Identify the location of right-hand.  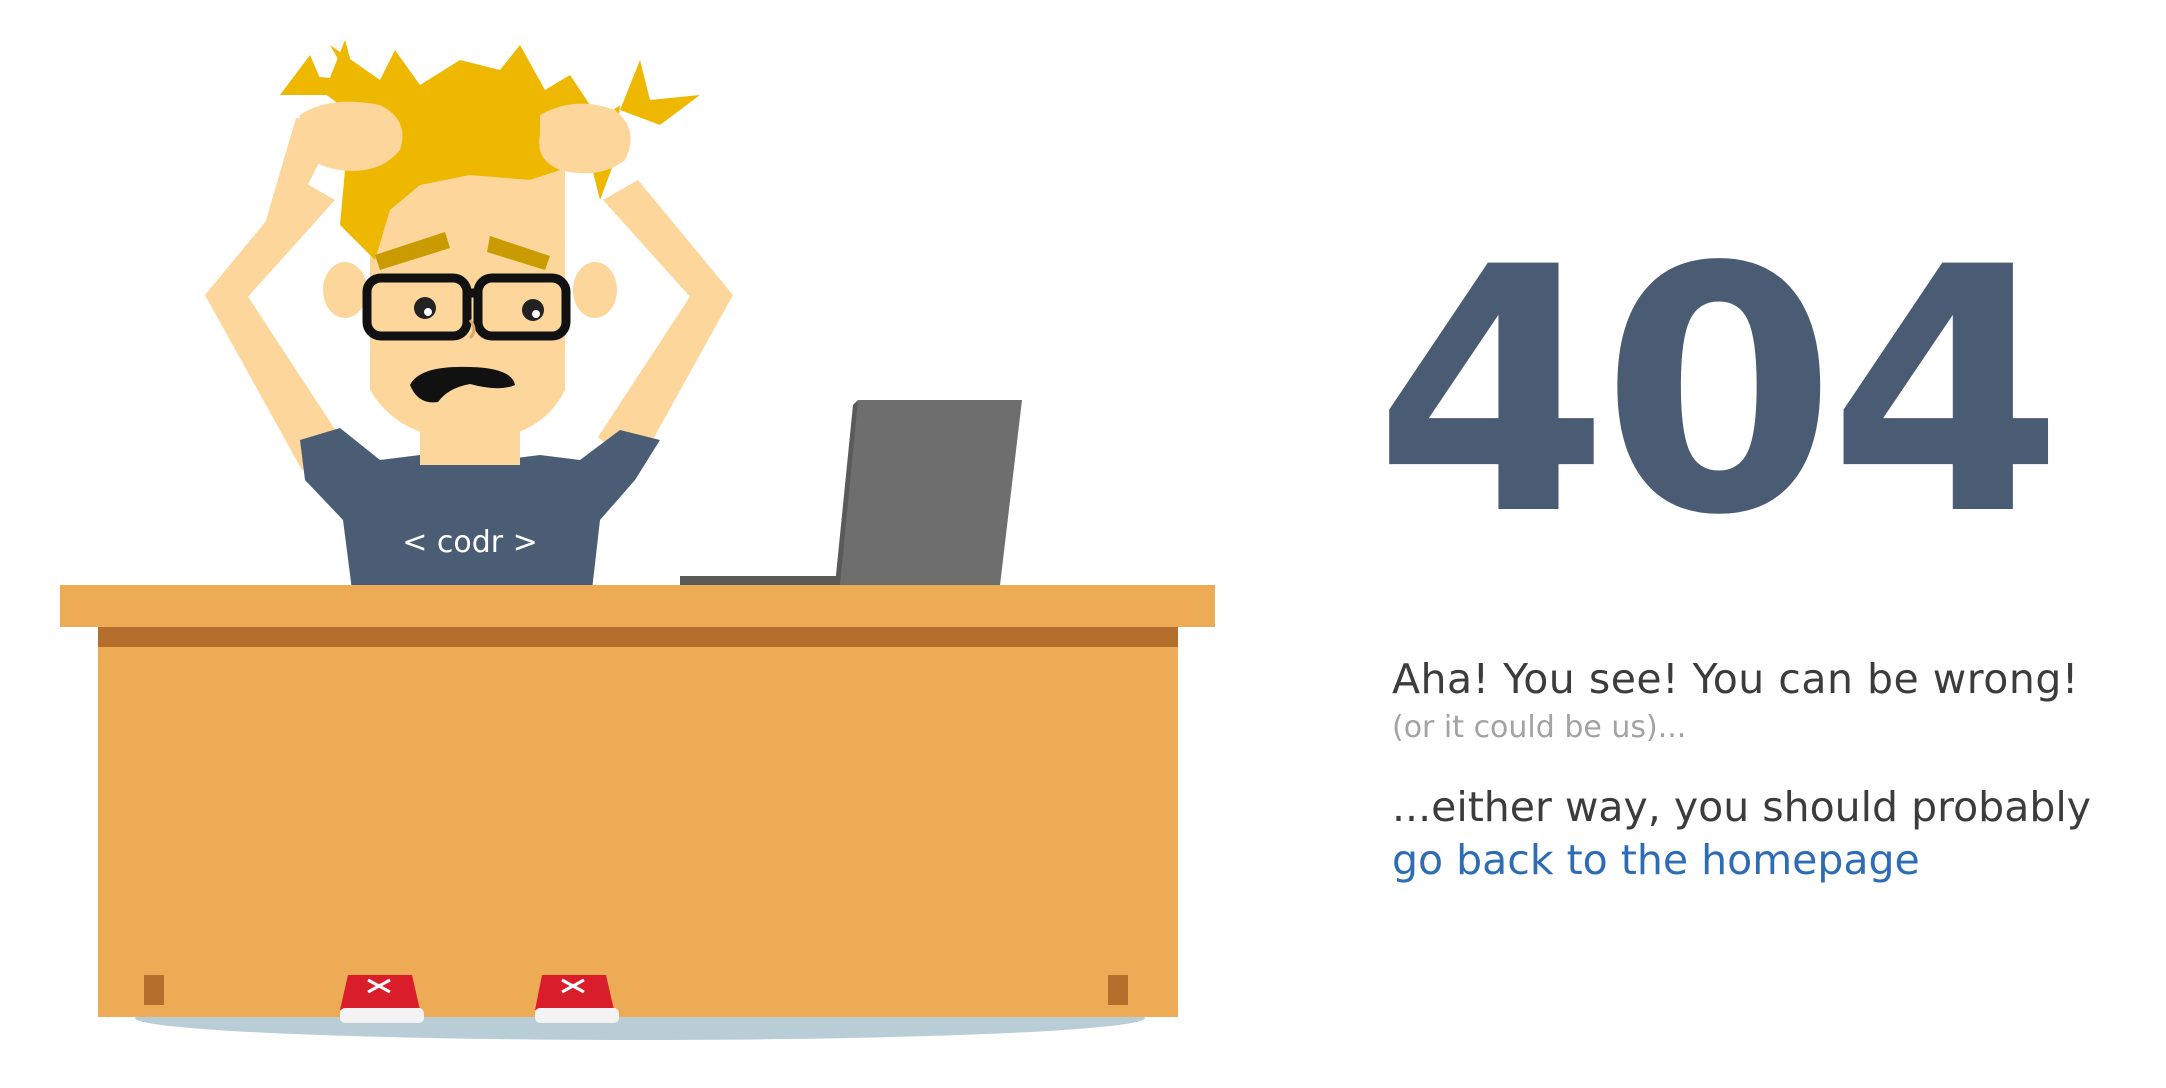
(585, 138).